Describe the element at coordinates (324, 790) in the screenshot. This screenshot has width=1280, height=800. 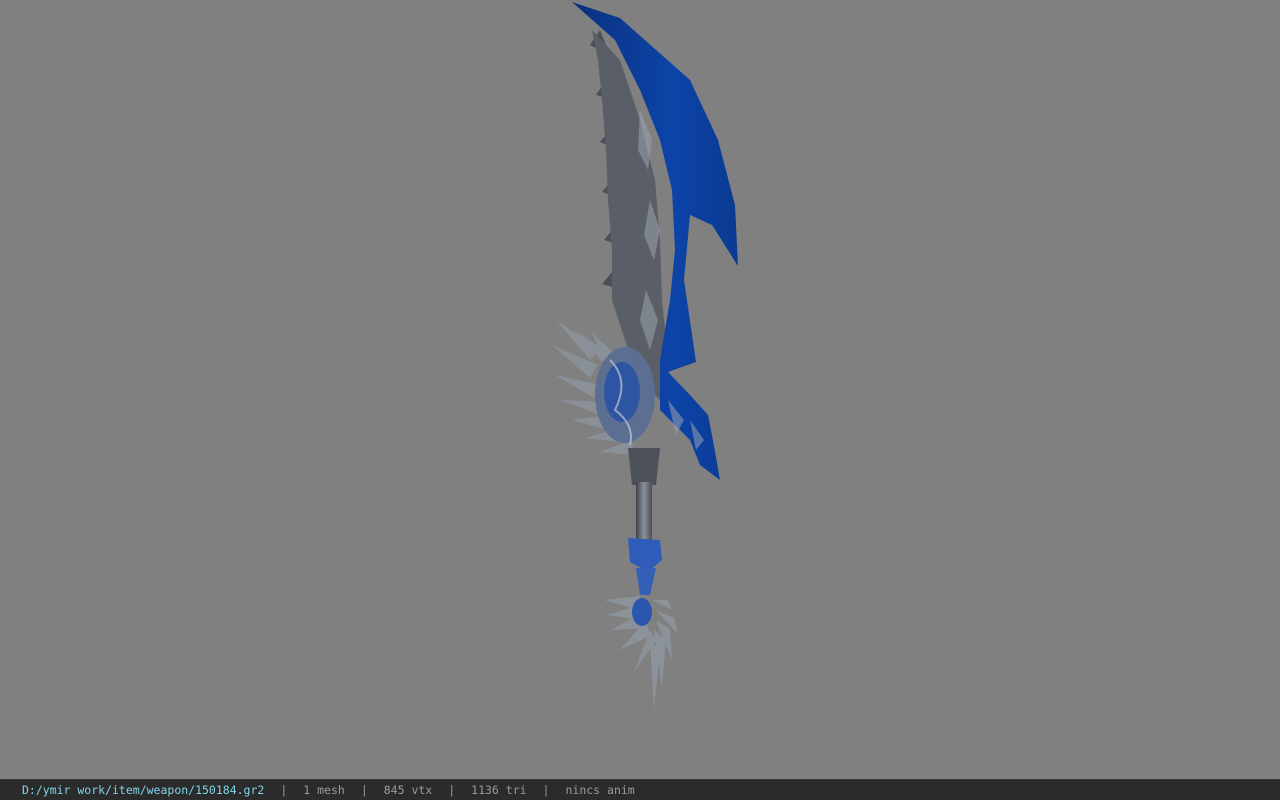
I see `mesh-count: 1 mesh` at that location.